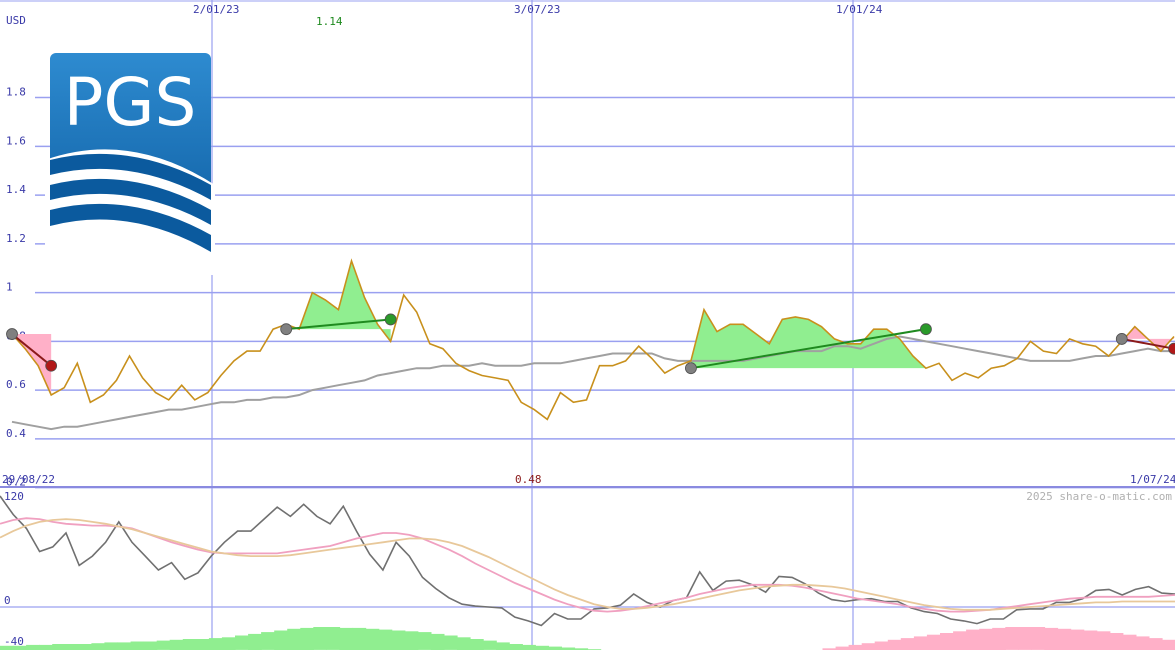  What do you see at coordinates (528, 479) in the screenshot?
I see `min-price-label: 0.48` at bounding box center [528, 479].